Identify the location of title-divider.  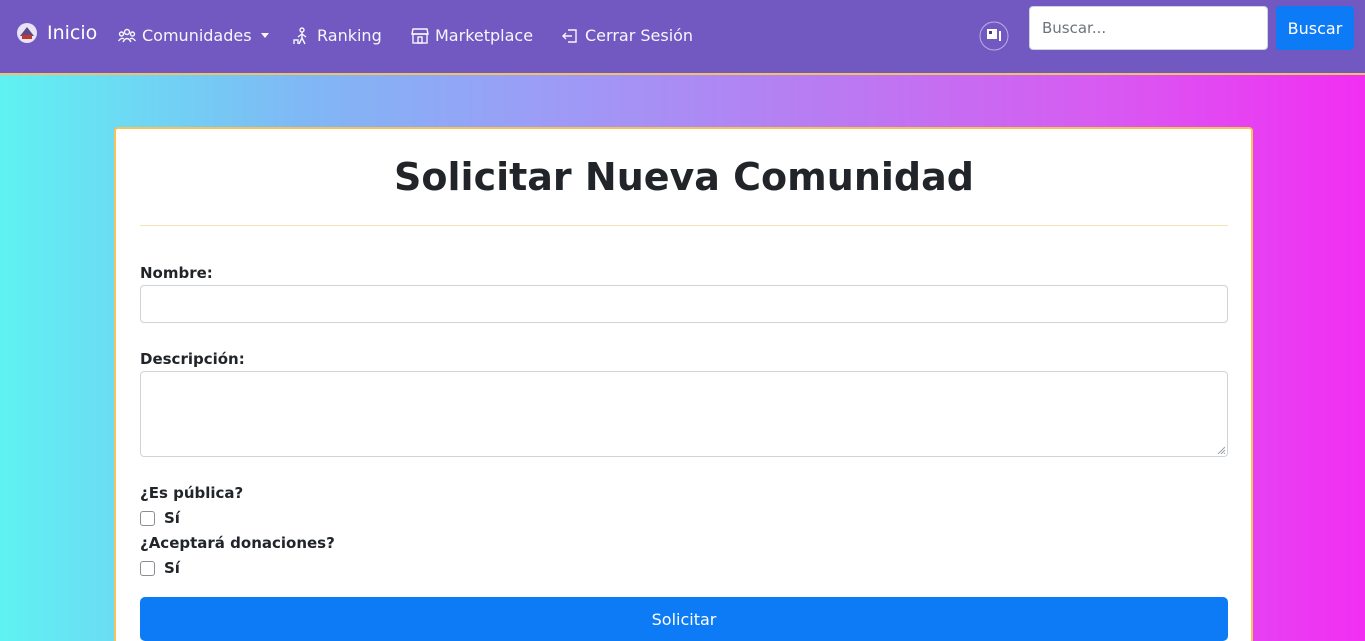
(684, 225).